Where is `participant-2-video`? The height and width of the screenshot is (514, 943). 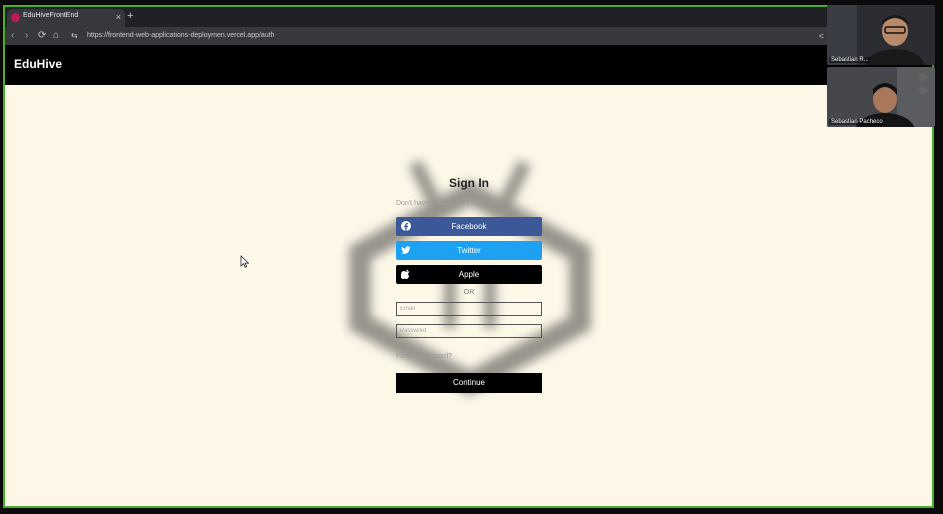
participant-2-video is located at coordinates (881, 97).